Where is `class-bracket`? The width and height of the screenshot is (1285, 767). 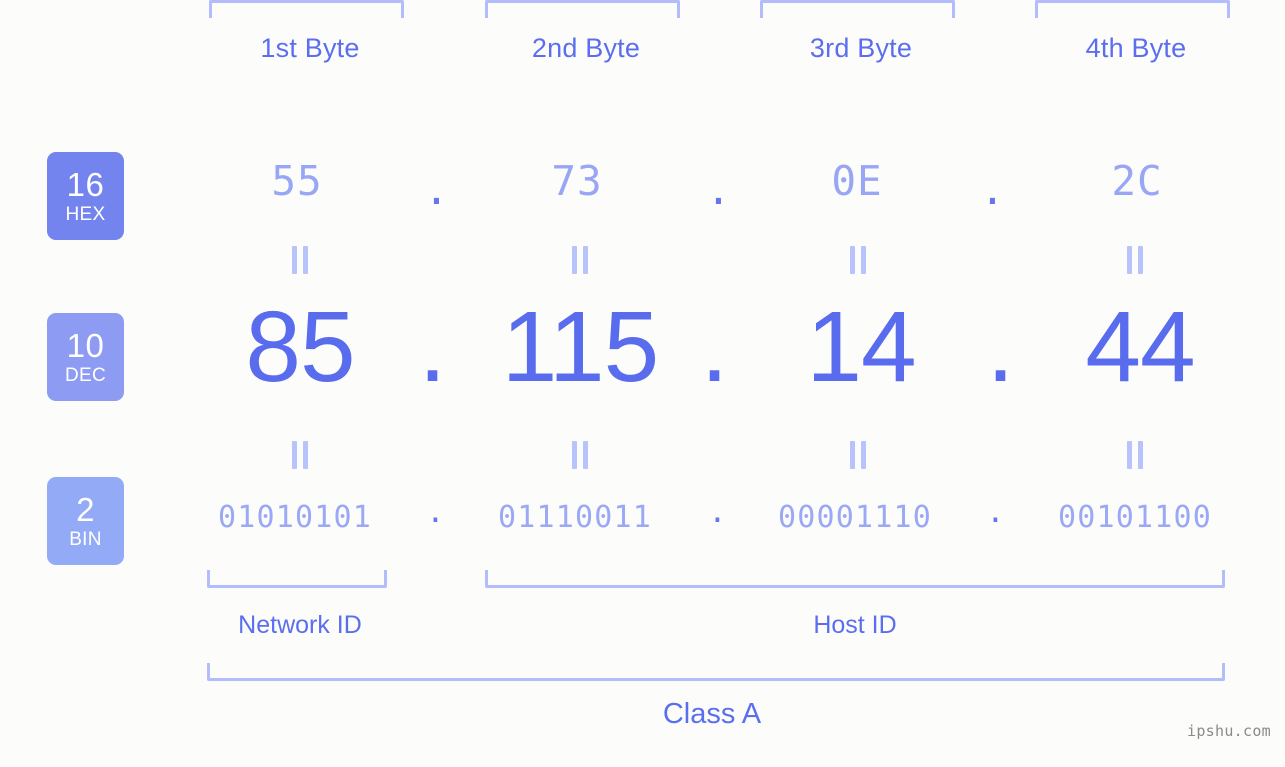
class-bracket is located at coordinates (716, 672).